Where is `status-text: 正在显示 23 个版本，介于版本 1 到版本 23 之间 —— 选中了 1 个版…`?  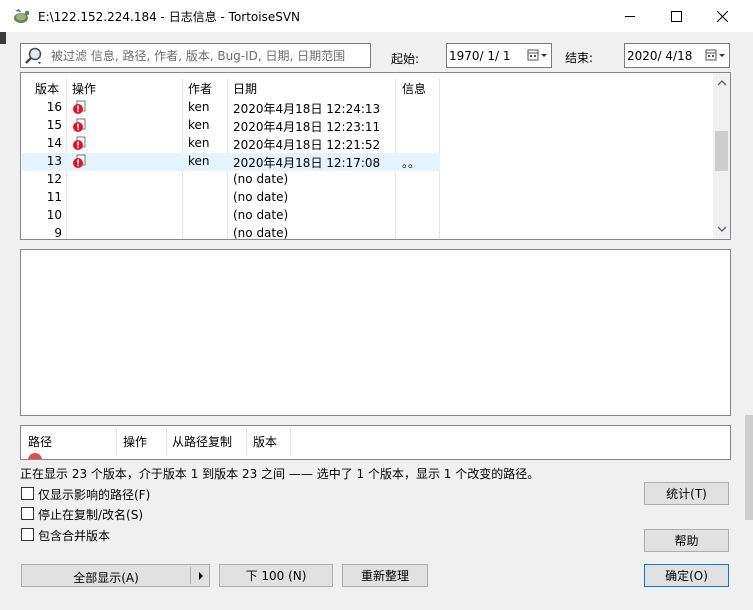
status-text: 正在显示 23 个版本，介于版本 1 到版本 23 之间 —— 选中了 1 个版… is located at coordinates (280, 474).